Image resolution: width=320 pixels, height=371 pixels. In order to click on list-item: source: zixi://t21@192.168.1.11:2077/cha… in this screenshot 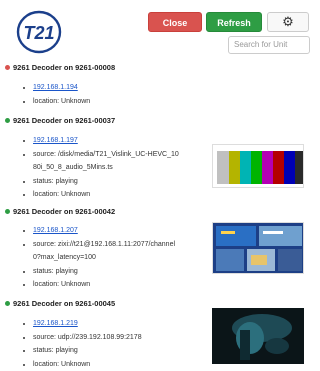, I will do `click(123, 251)`.